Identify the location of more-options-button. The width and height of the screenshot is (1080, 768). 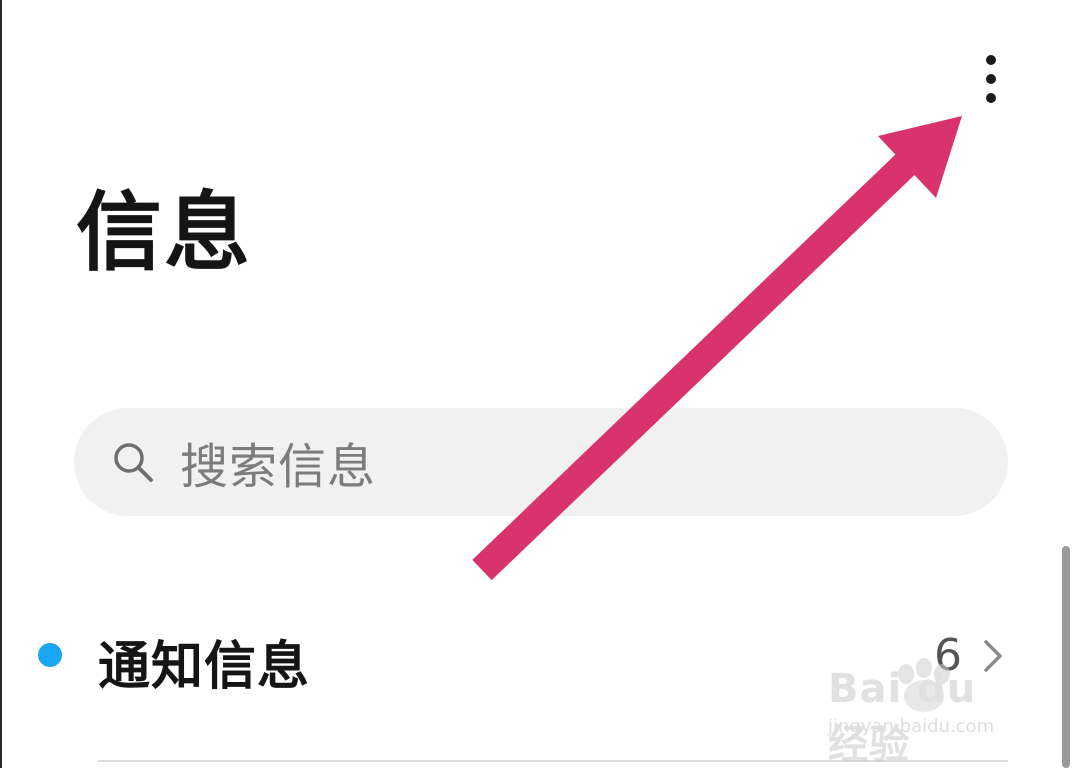
(991, 79).